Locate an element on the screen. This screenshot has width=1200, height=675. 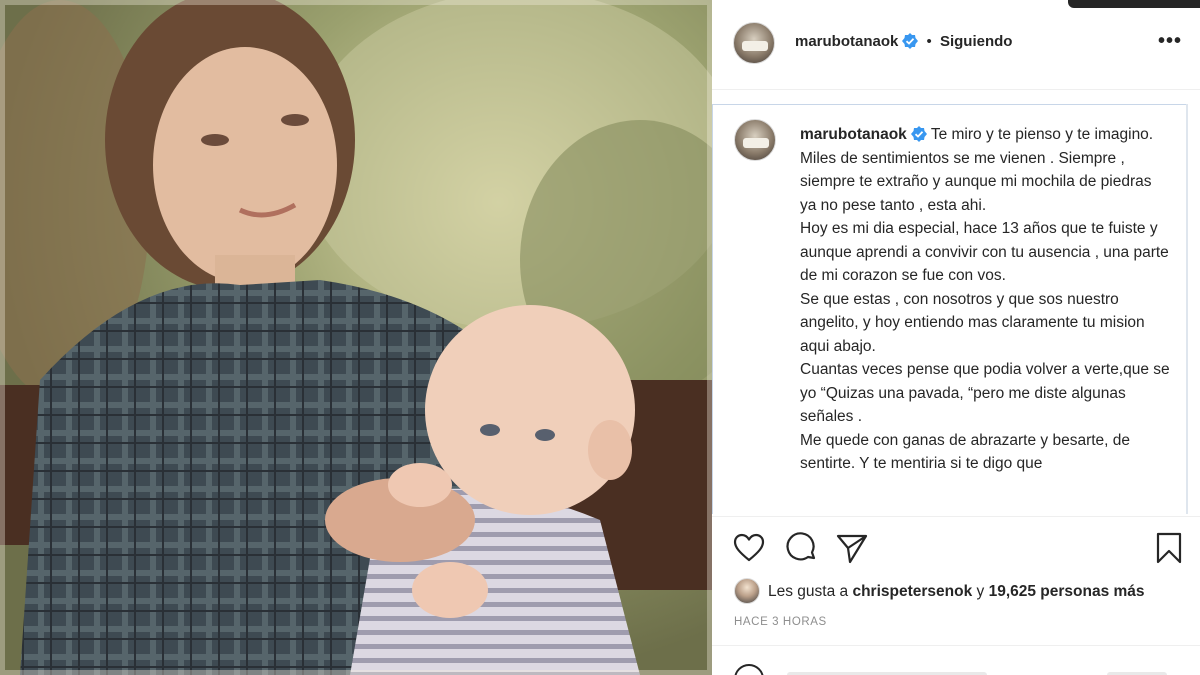
bookmark-icon is located at coordinates (1169, 548).